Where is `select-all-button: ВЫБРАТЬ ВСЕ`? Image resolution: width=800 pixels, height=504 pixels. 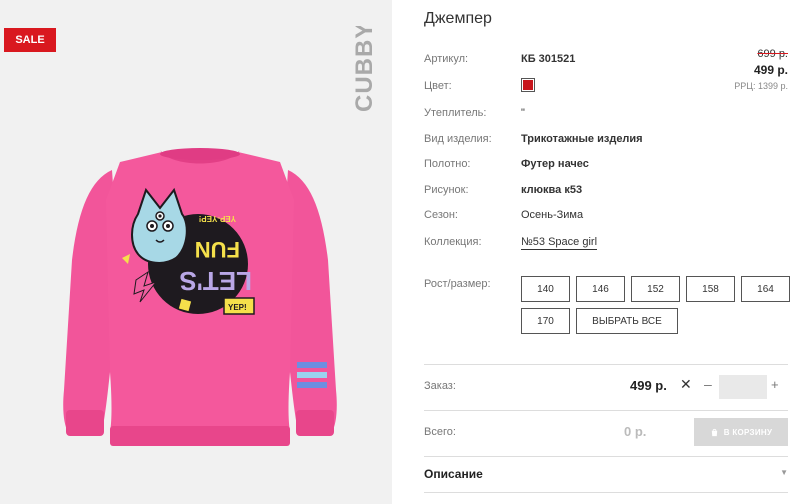
select-all-button: ВЫБРАТЬ ВСЕ is located at coordinates (627, 321).